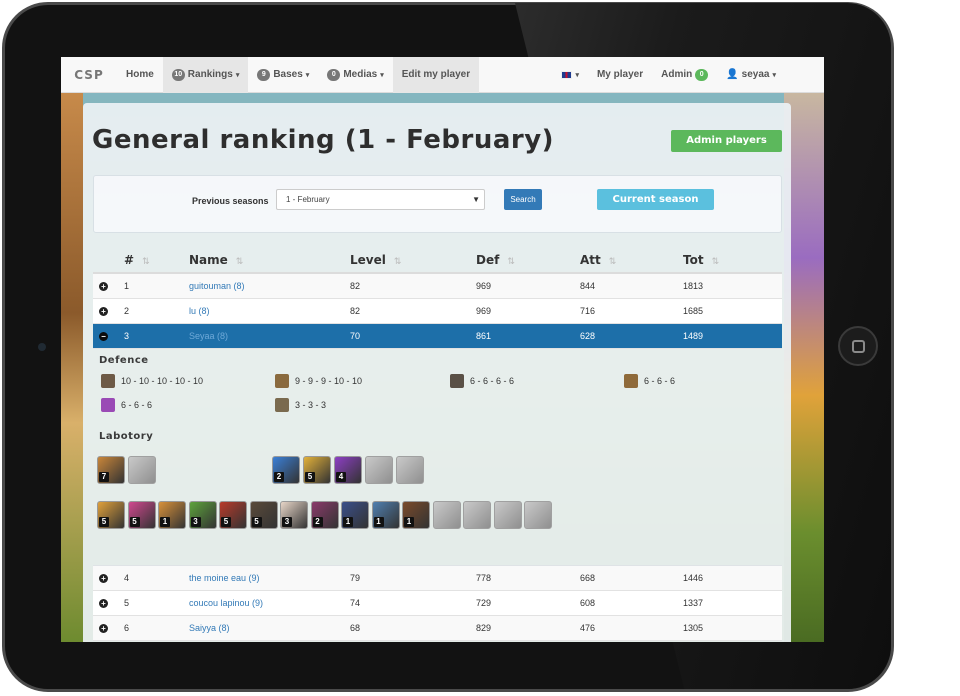 The image size is (960, 696). What do you see at coordinates (484, 336) in the screenshot?
I see `cell-def: 861` at bounding box center [484, 336].